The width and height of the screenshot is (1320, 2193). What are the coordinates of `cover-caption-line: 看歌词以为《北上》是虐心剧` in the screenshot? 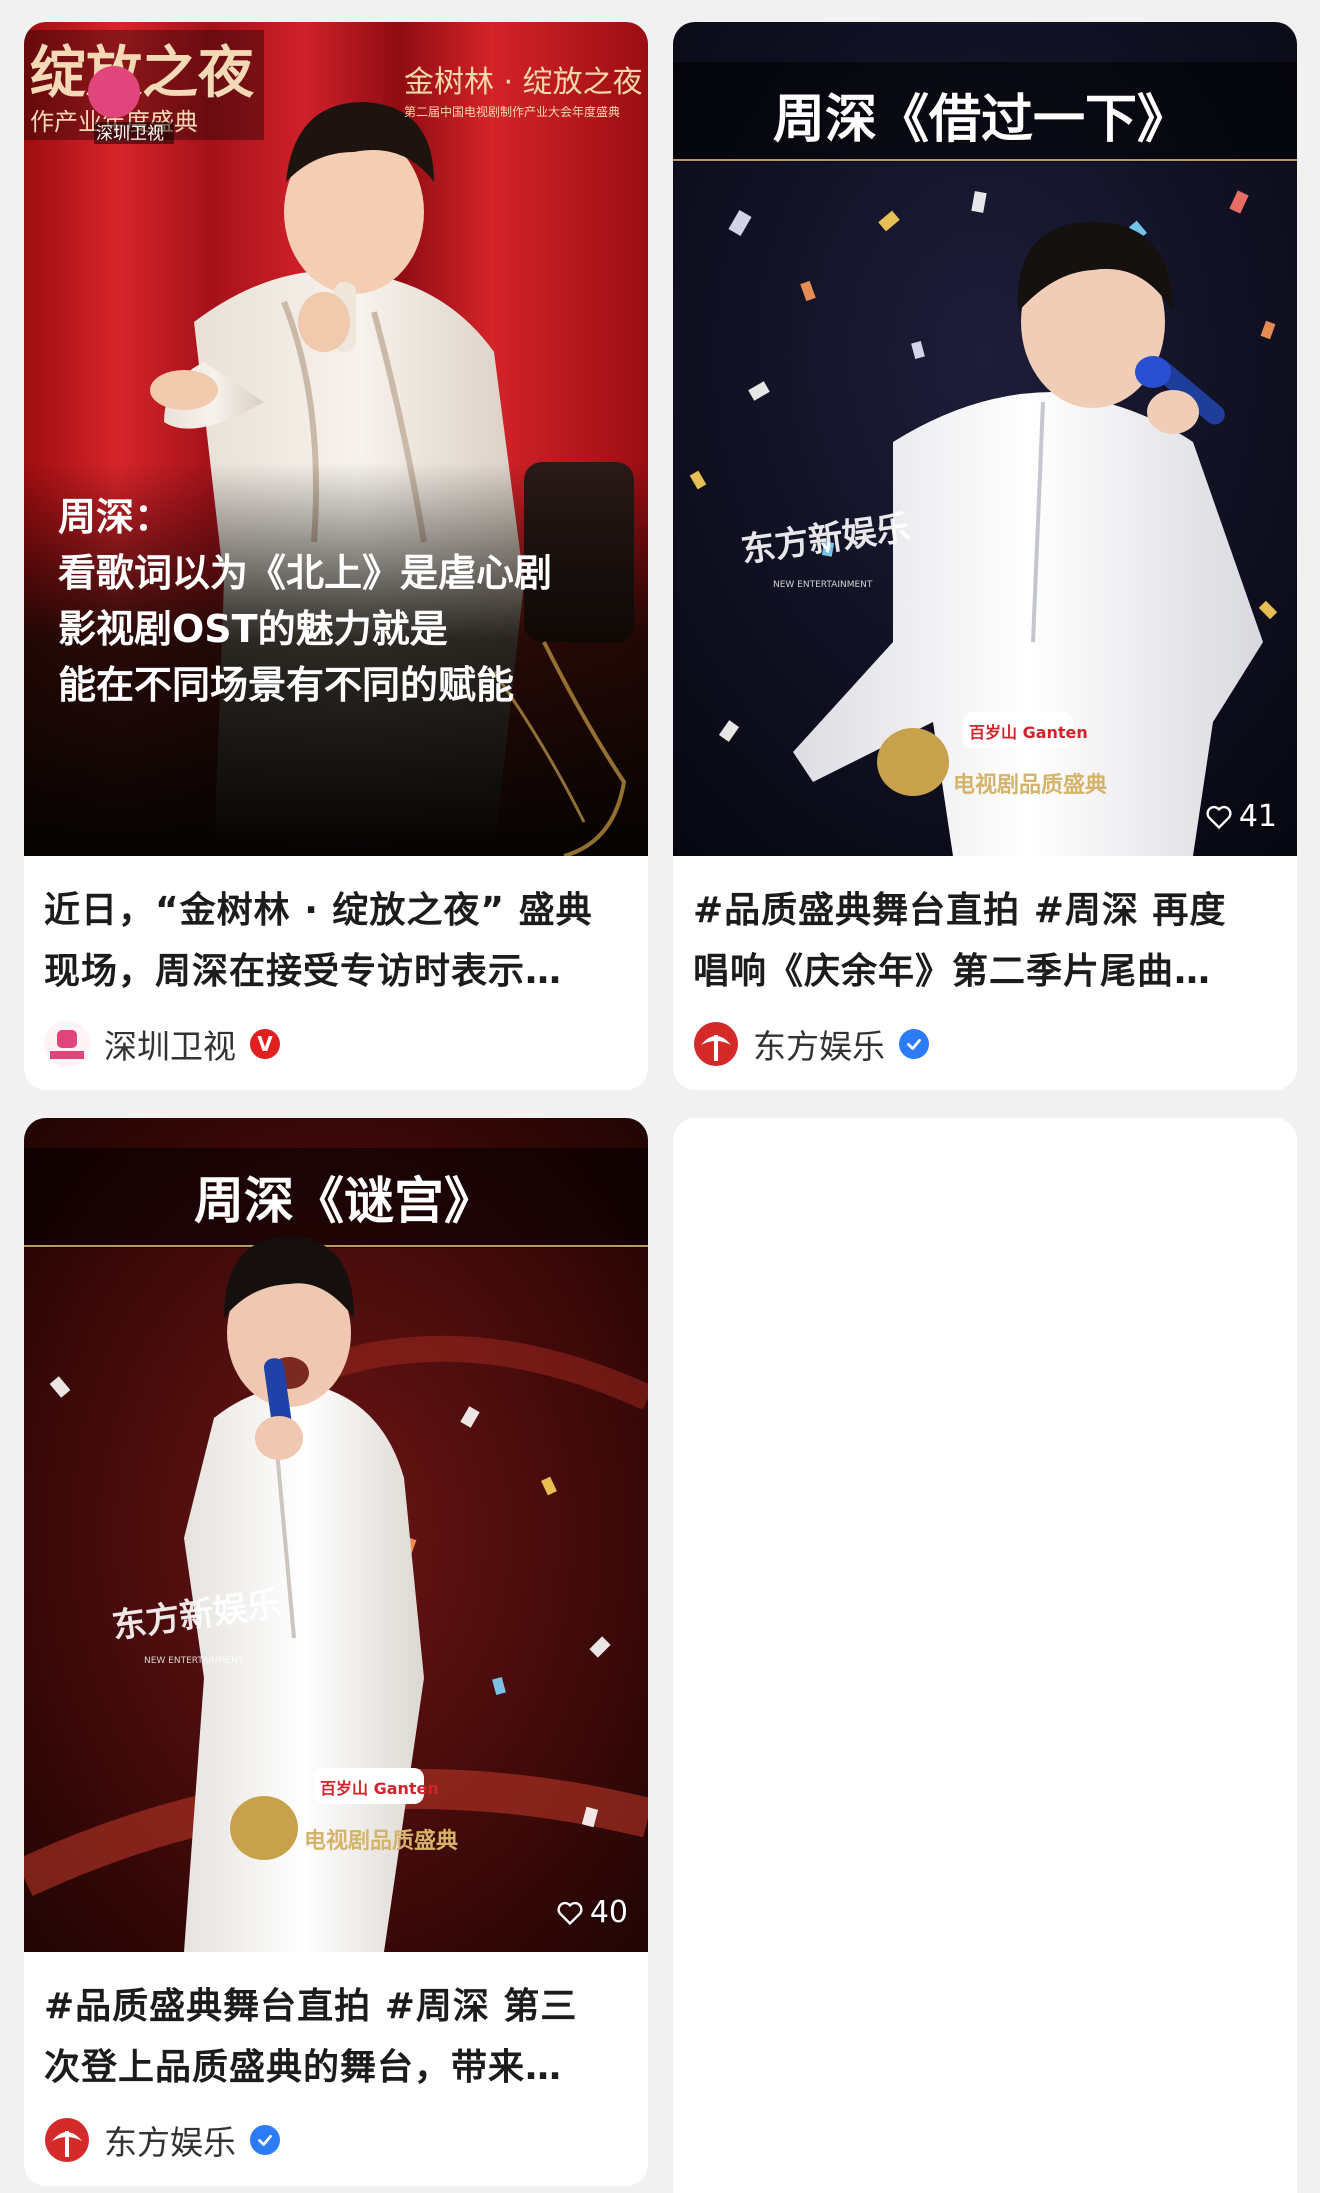 It's located at (305, 573).